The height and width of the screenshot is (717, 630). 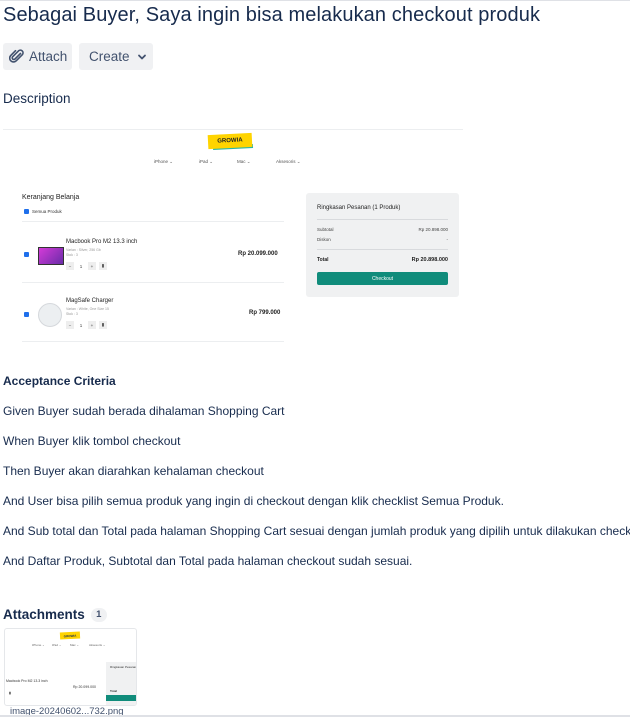 What do you see at coordinates (92, 441) in the screenshot?
I see `acceptance-line: When Buyer klik tombol checkout` at bounding box center [92, 441].